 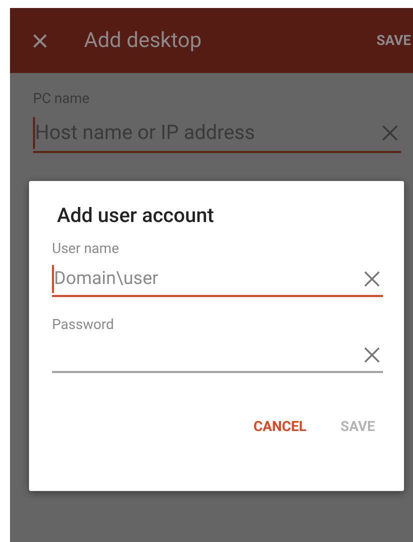 What do you see at coordinates (393, 40) in the screenshot?
I see `save-button: SAVE` at bounding box center [393, 40].